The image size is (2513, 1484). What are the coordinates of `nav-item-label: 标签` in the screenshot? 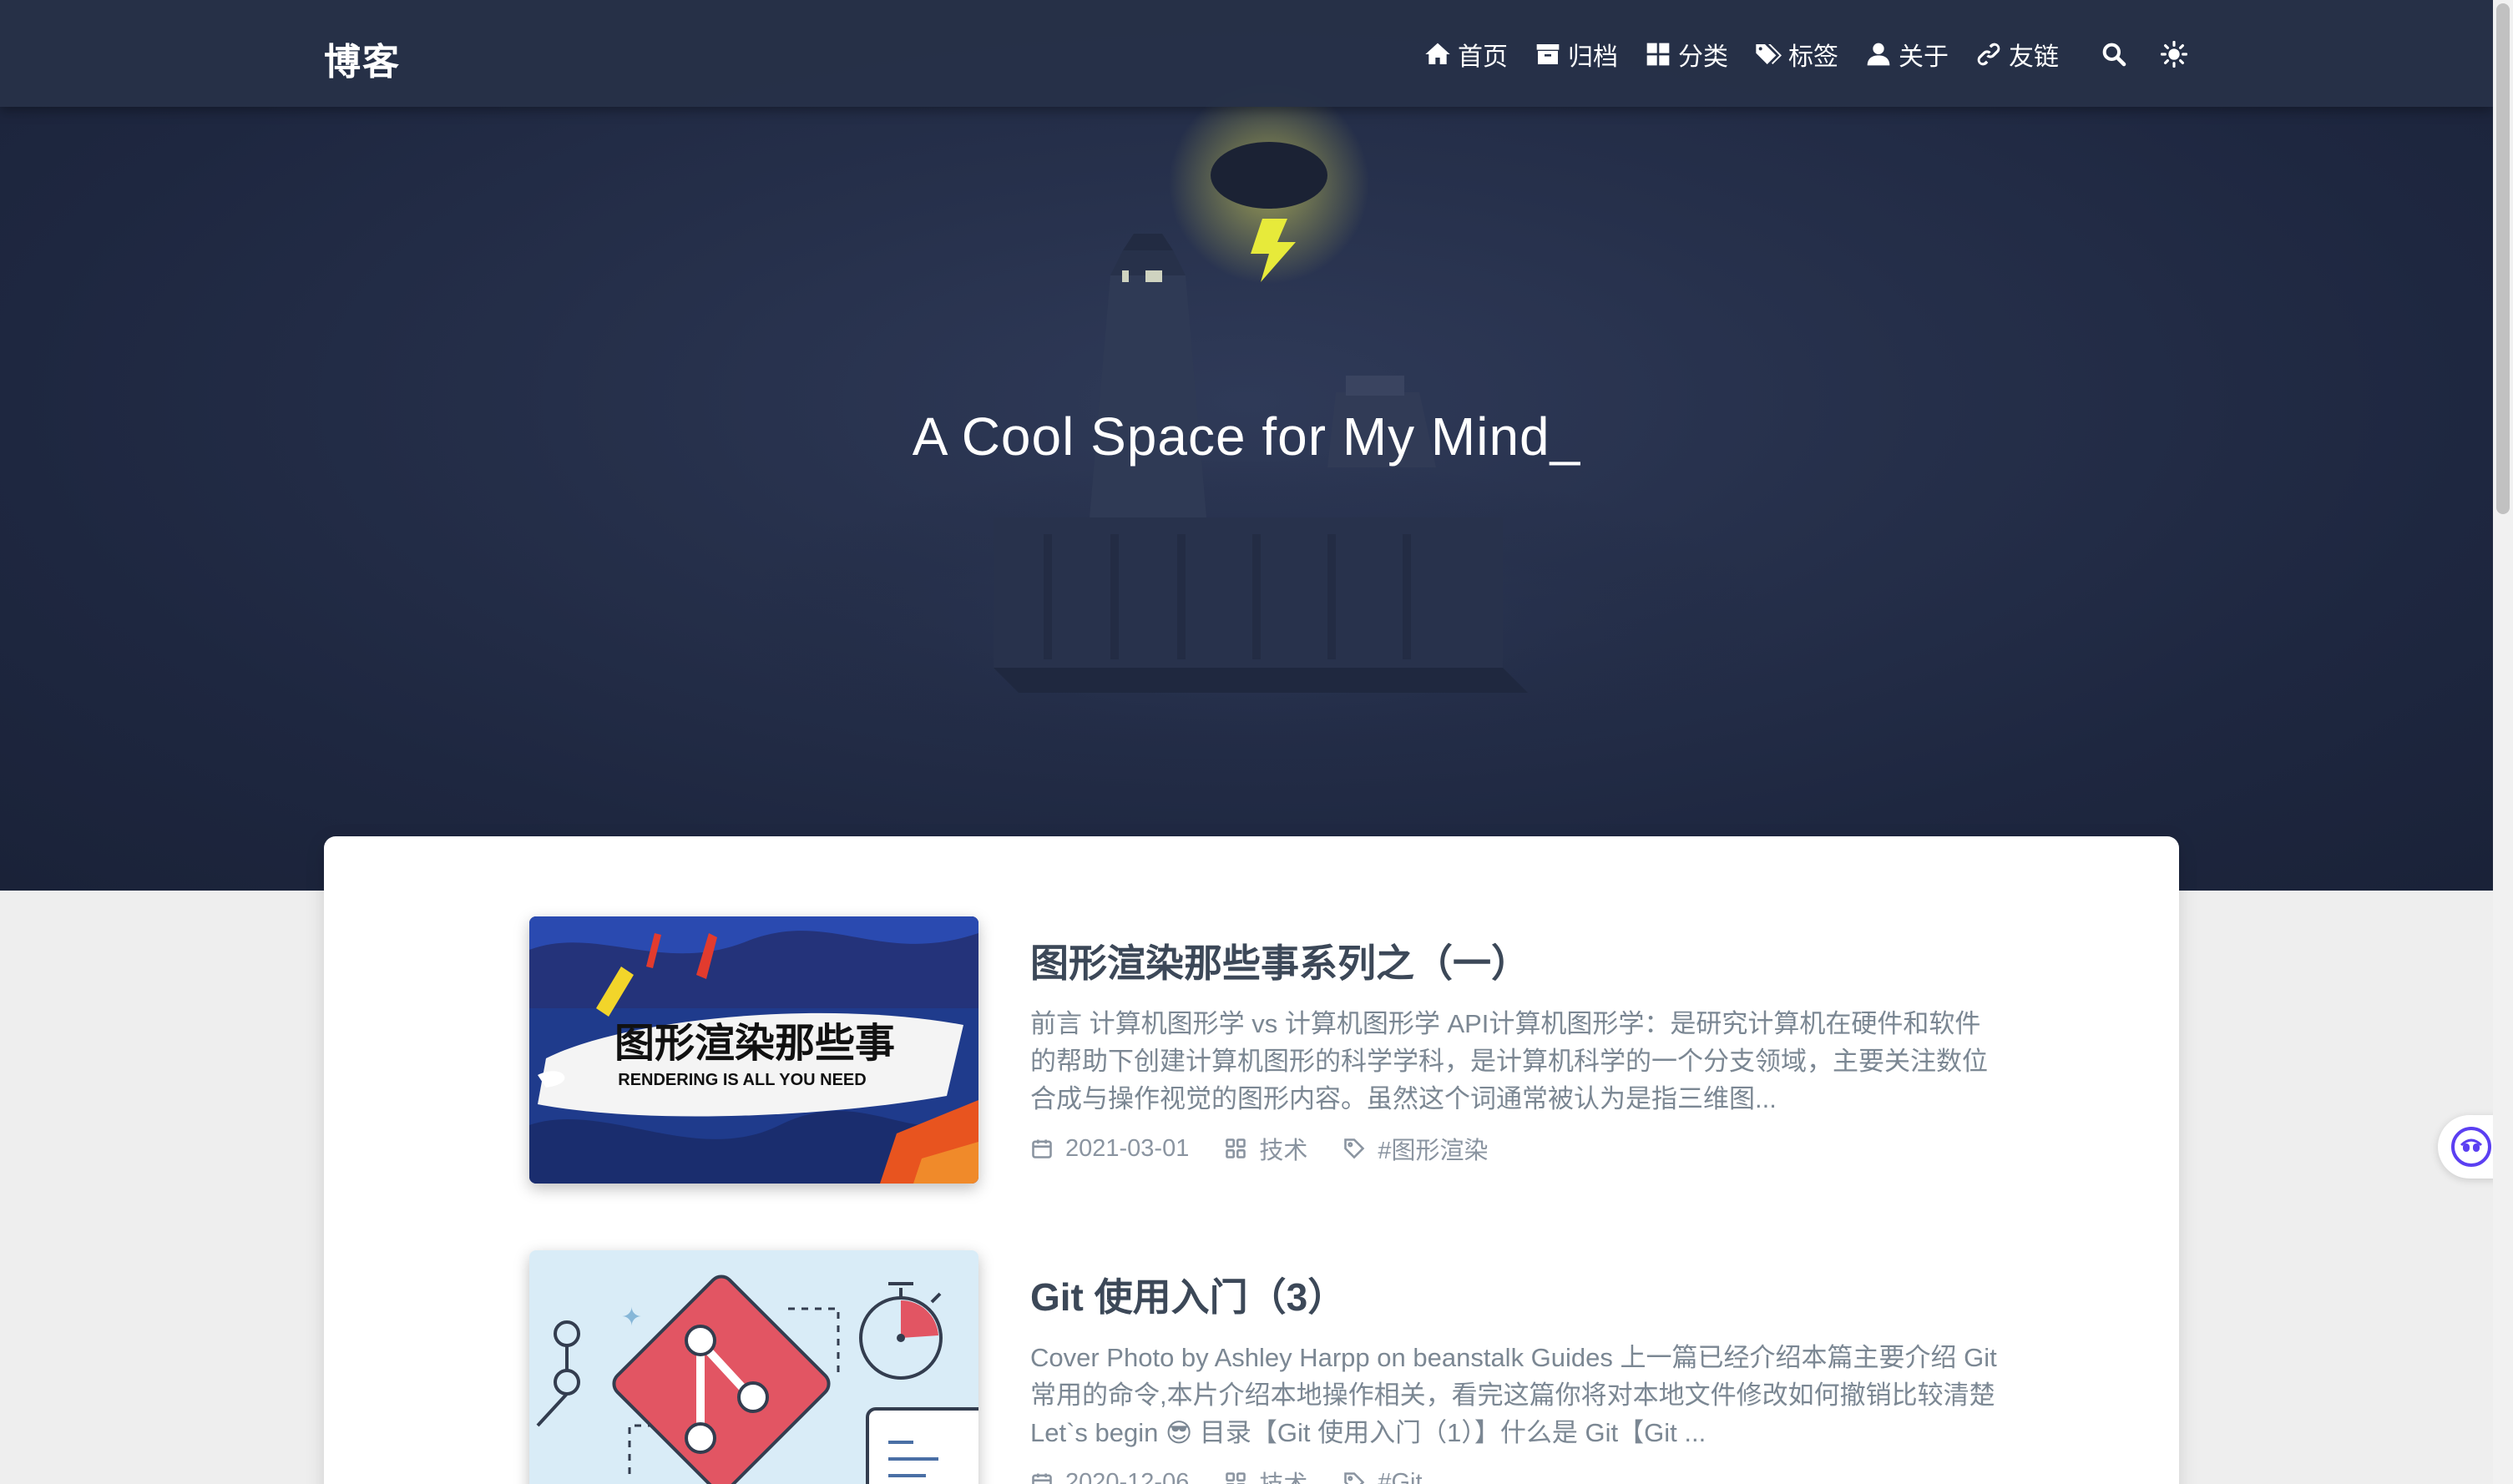 It's located at (1813, 57).